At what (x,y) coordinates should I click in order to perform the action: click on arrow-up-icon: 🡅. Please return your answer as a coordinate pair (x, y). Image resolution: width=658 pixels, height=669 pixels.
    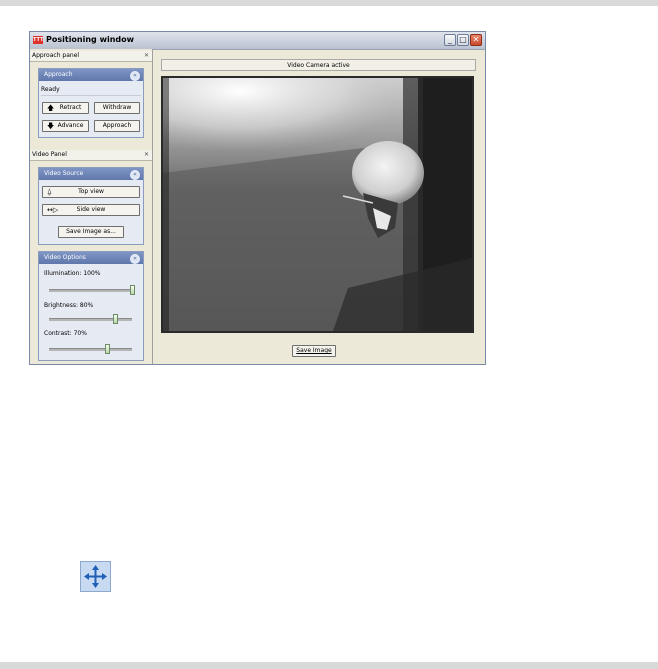
    Looking at the image, I should click on (51, 108).